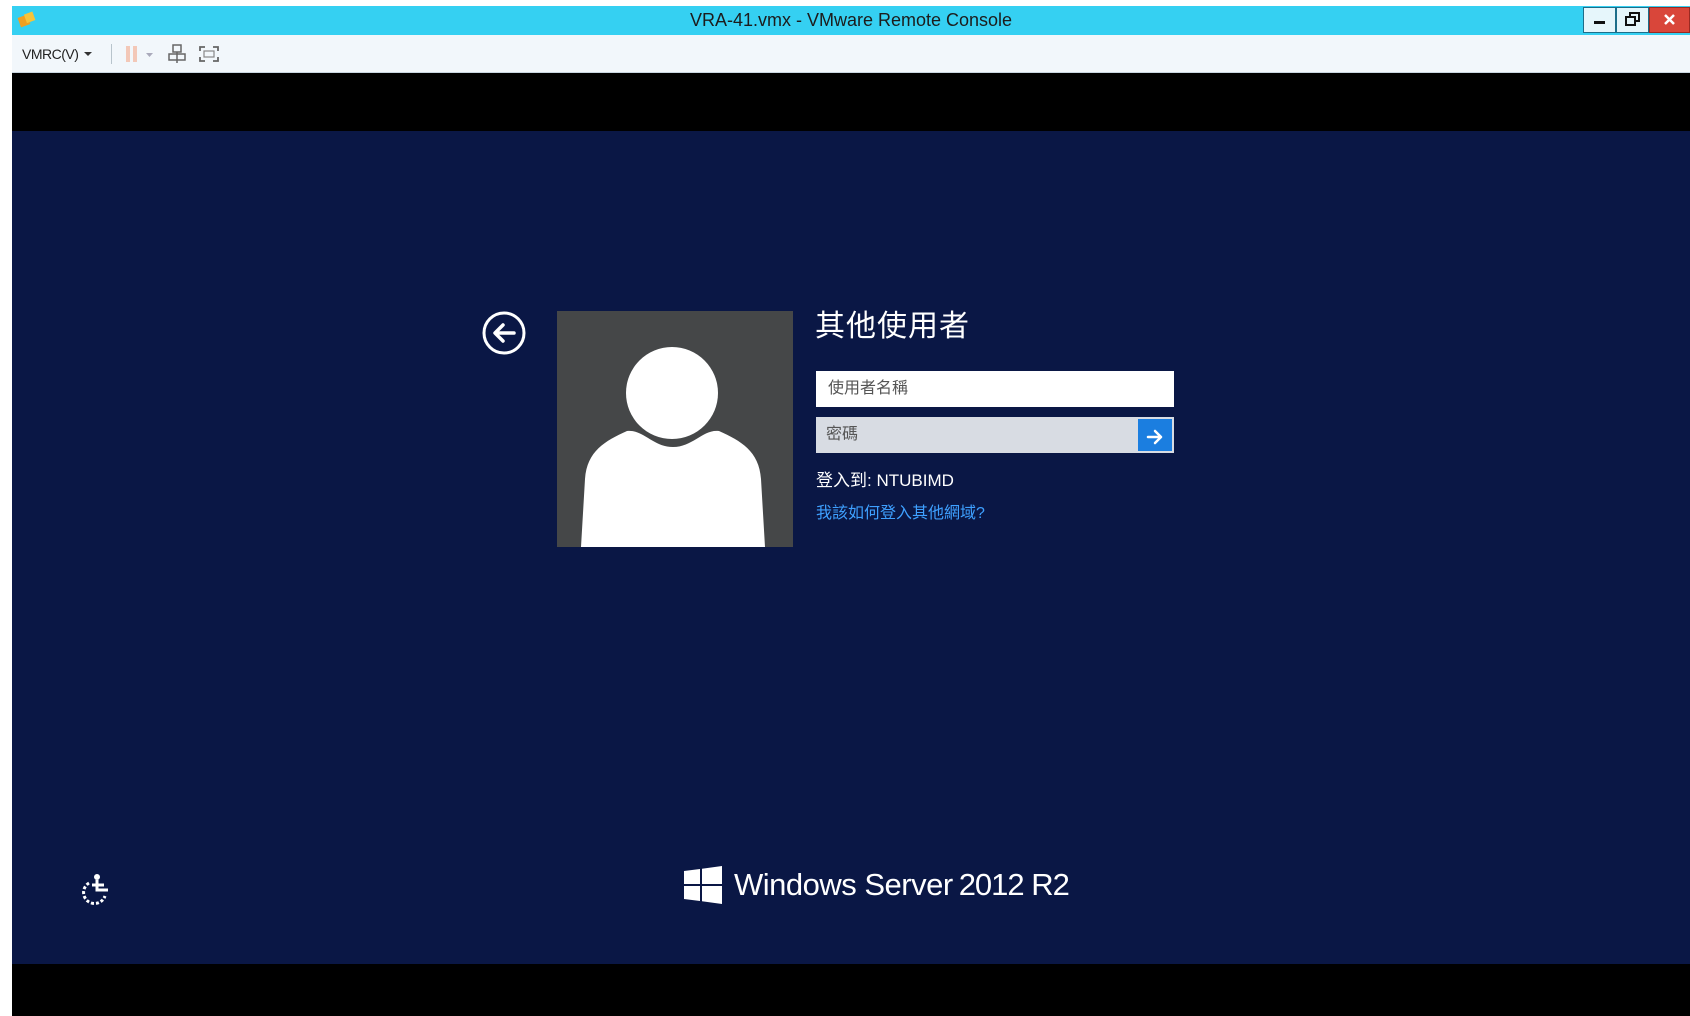  What do you see at coordinates (209, 54) in the screenshot?
I see `fullscreen-icon` at bounding box center [209, 54].